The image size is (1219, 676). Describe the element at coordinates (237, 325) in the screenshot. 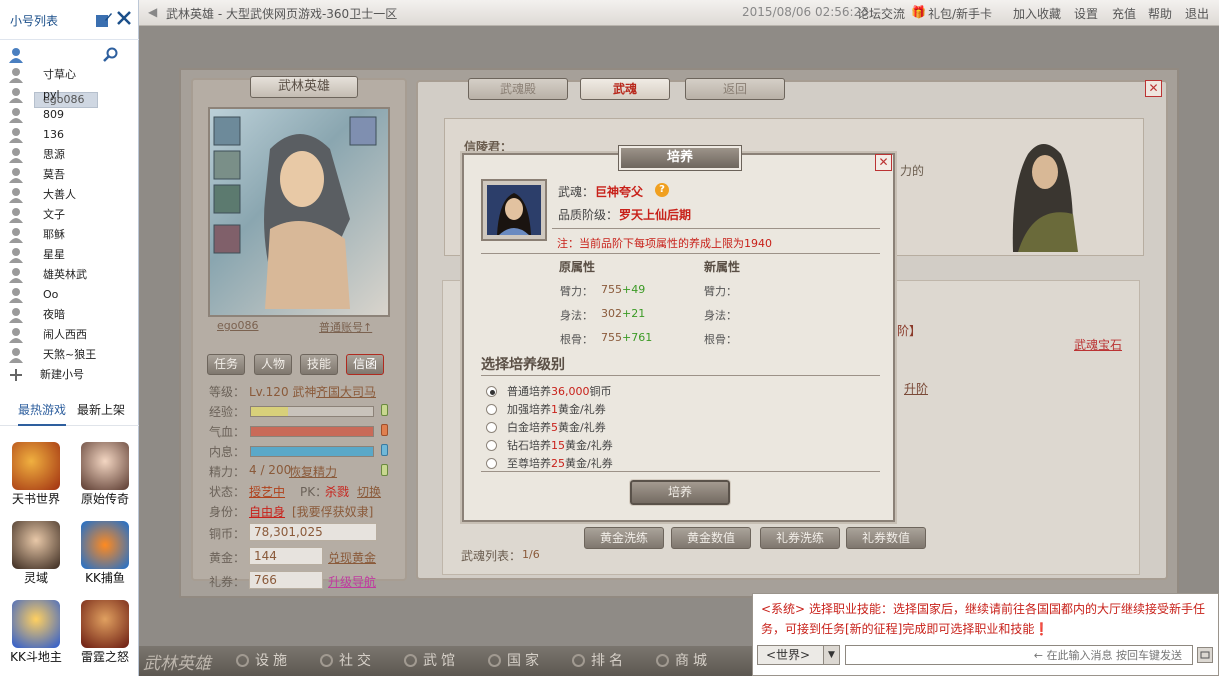

I see `character-name-link: ego086` at that location.